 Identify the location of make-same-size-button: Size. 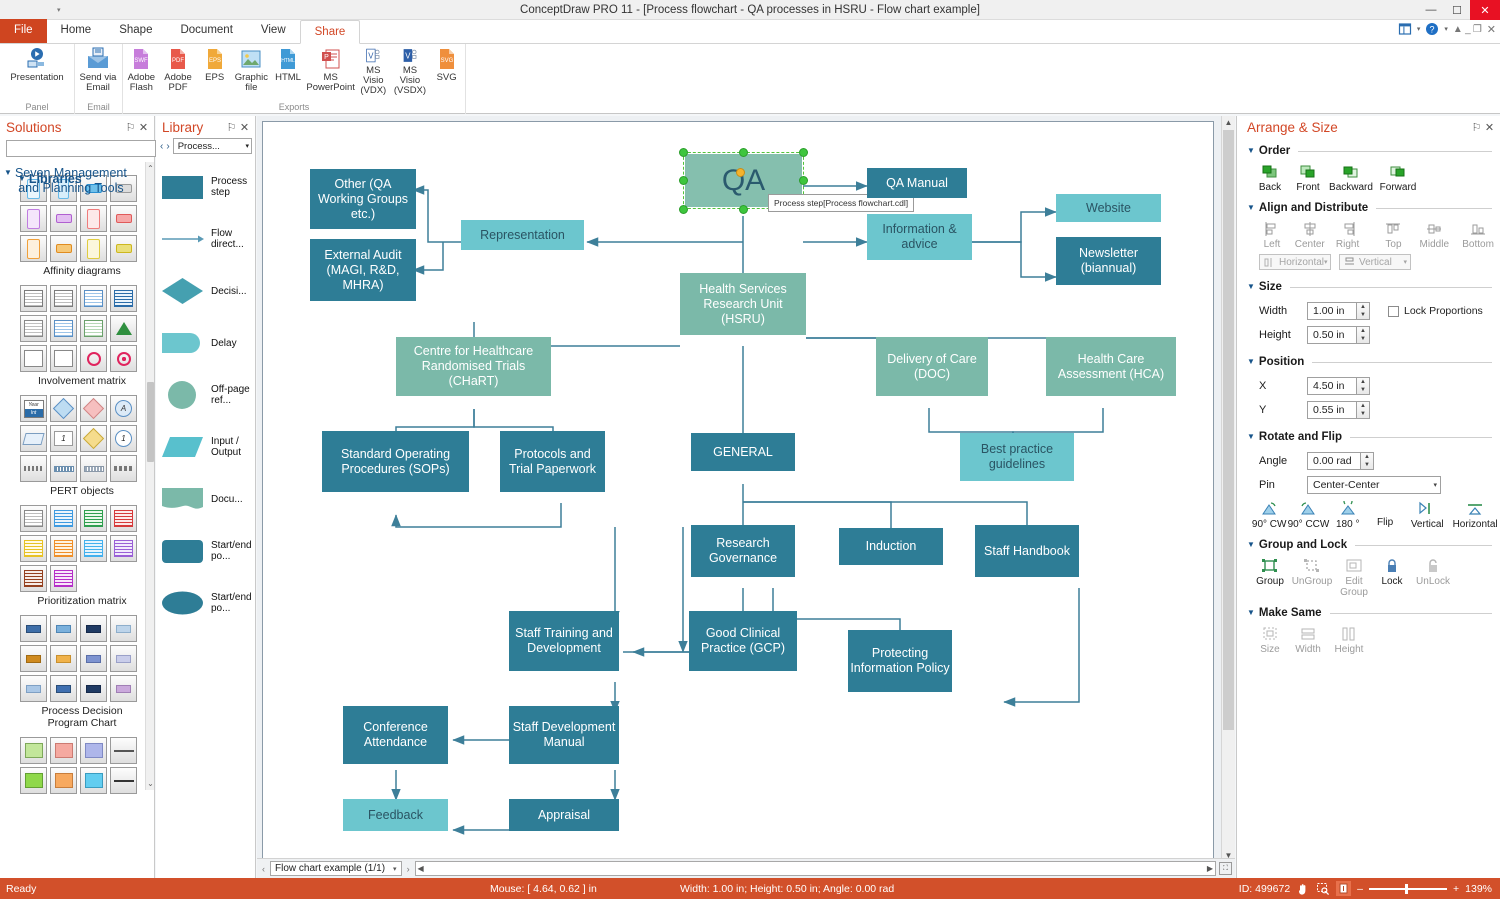
(1270, 640).